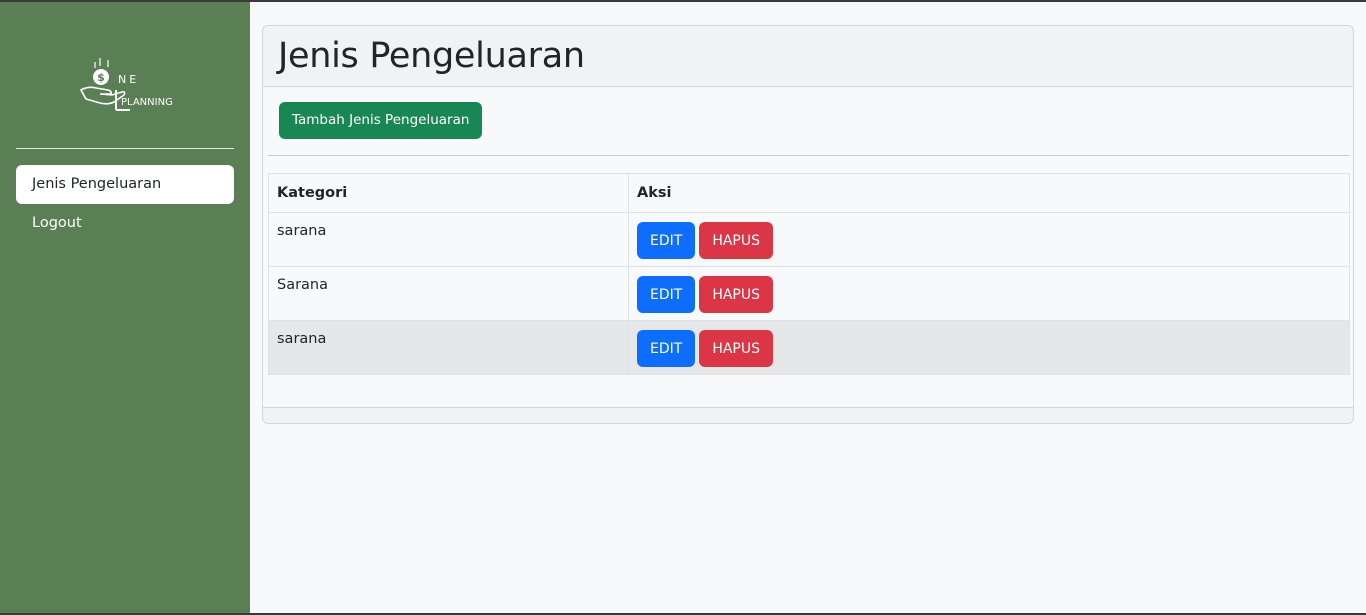 The width and height of the screenshot is (1366, 615). Describe the element at coordinates (809, 155) in the screenshot. I see `content-divider` at that location.